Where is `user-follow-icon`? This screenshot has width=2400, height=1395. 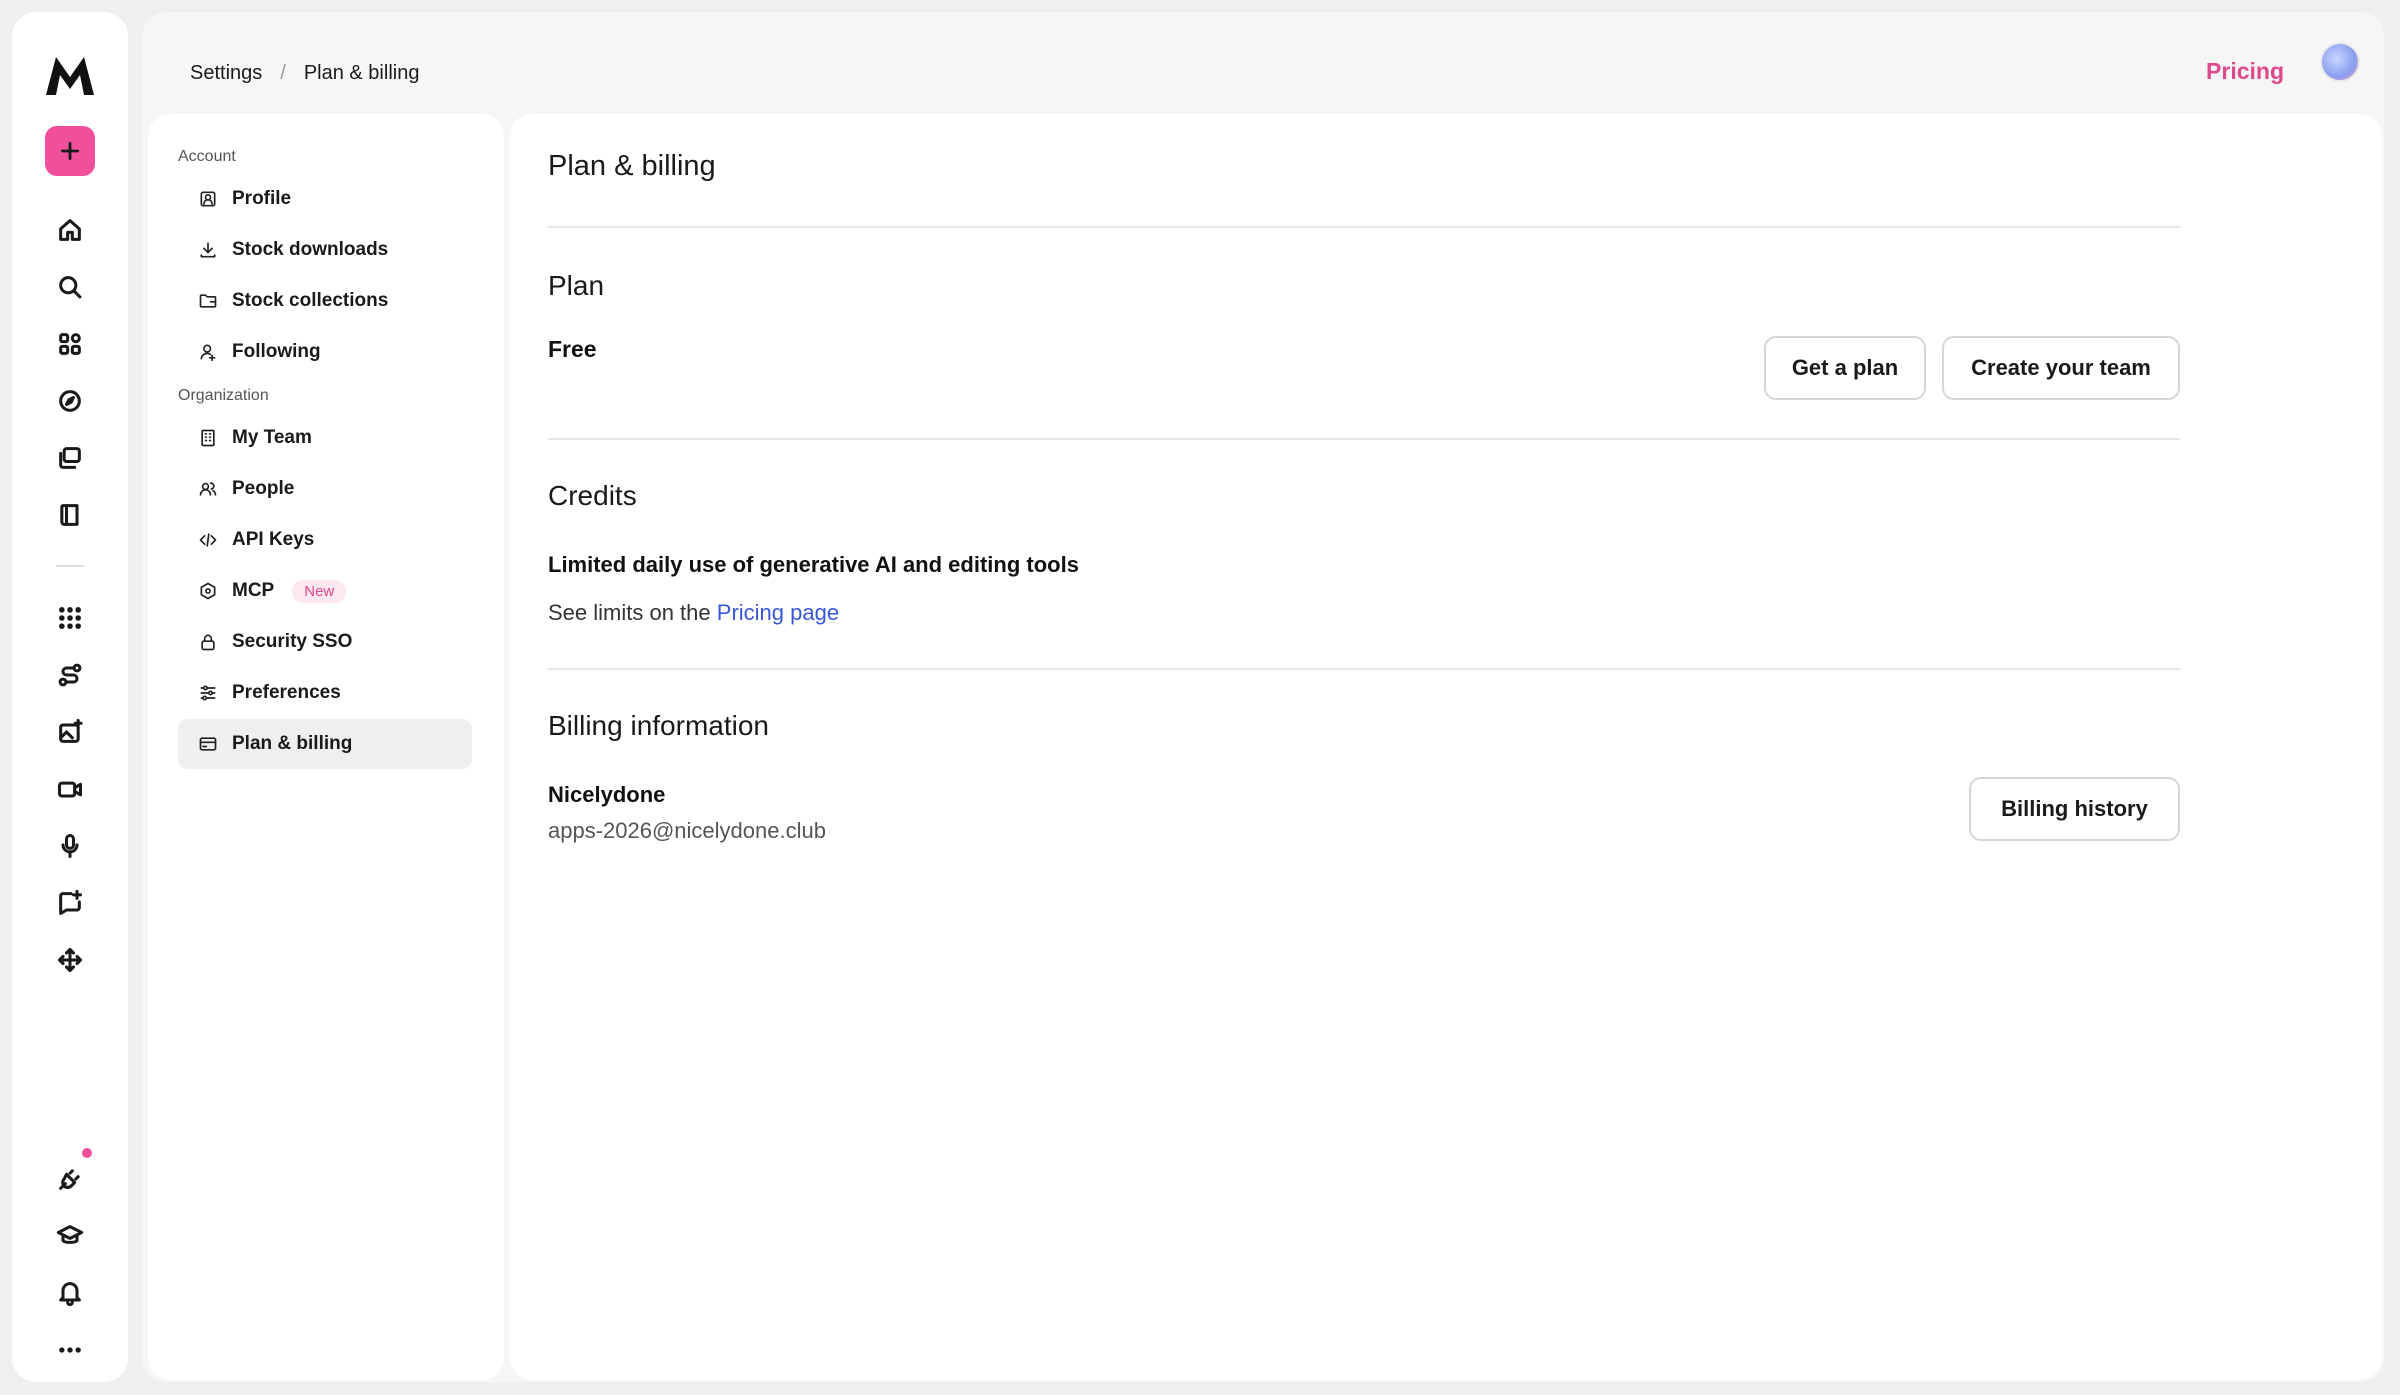
user-follow-icon is located at coordinates (208, 353).